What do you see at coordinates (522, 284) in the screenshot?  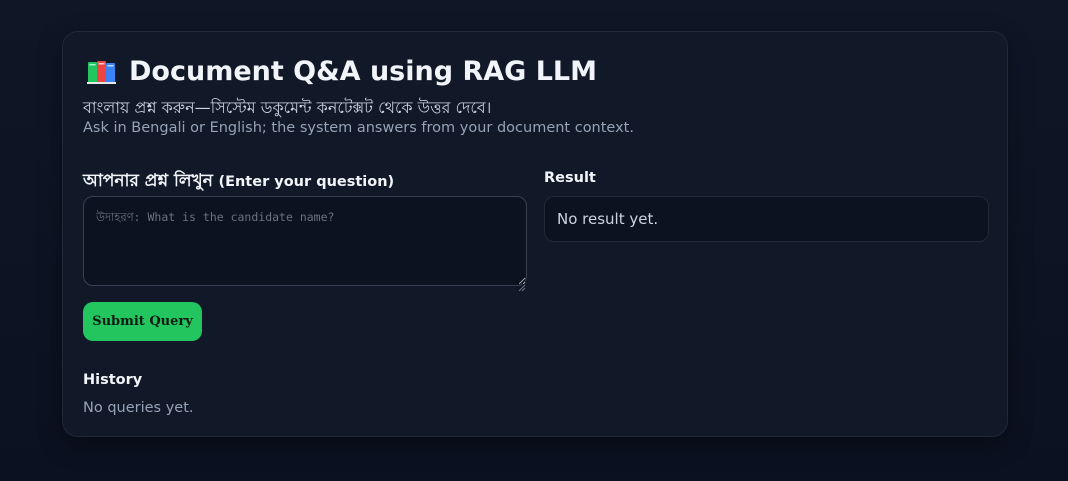 I see `resize-grip-icon` at bounding box center [522, 284].